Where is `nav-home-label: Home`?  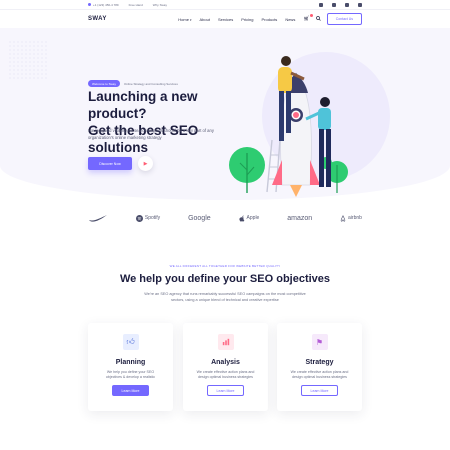 nav-home-label: Home is located at coordinates (183, 19).